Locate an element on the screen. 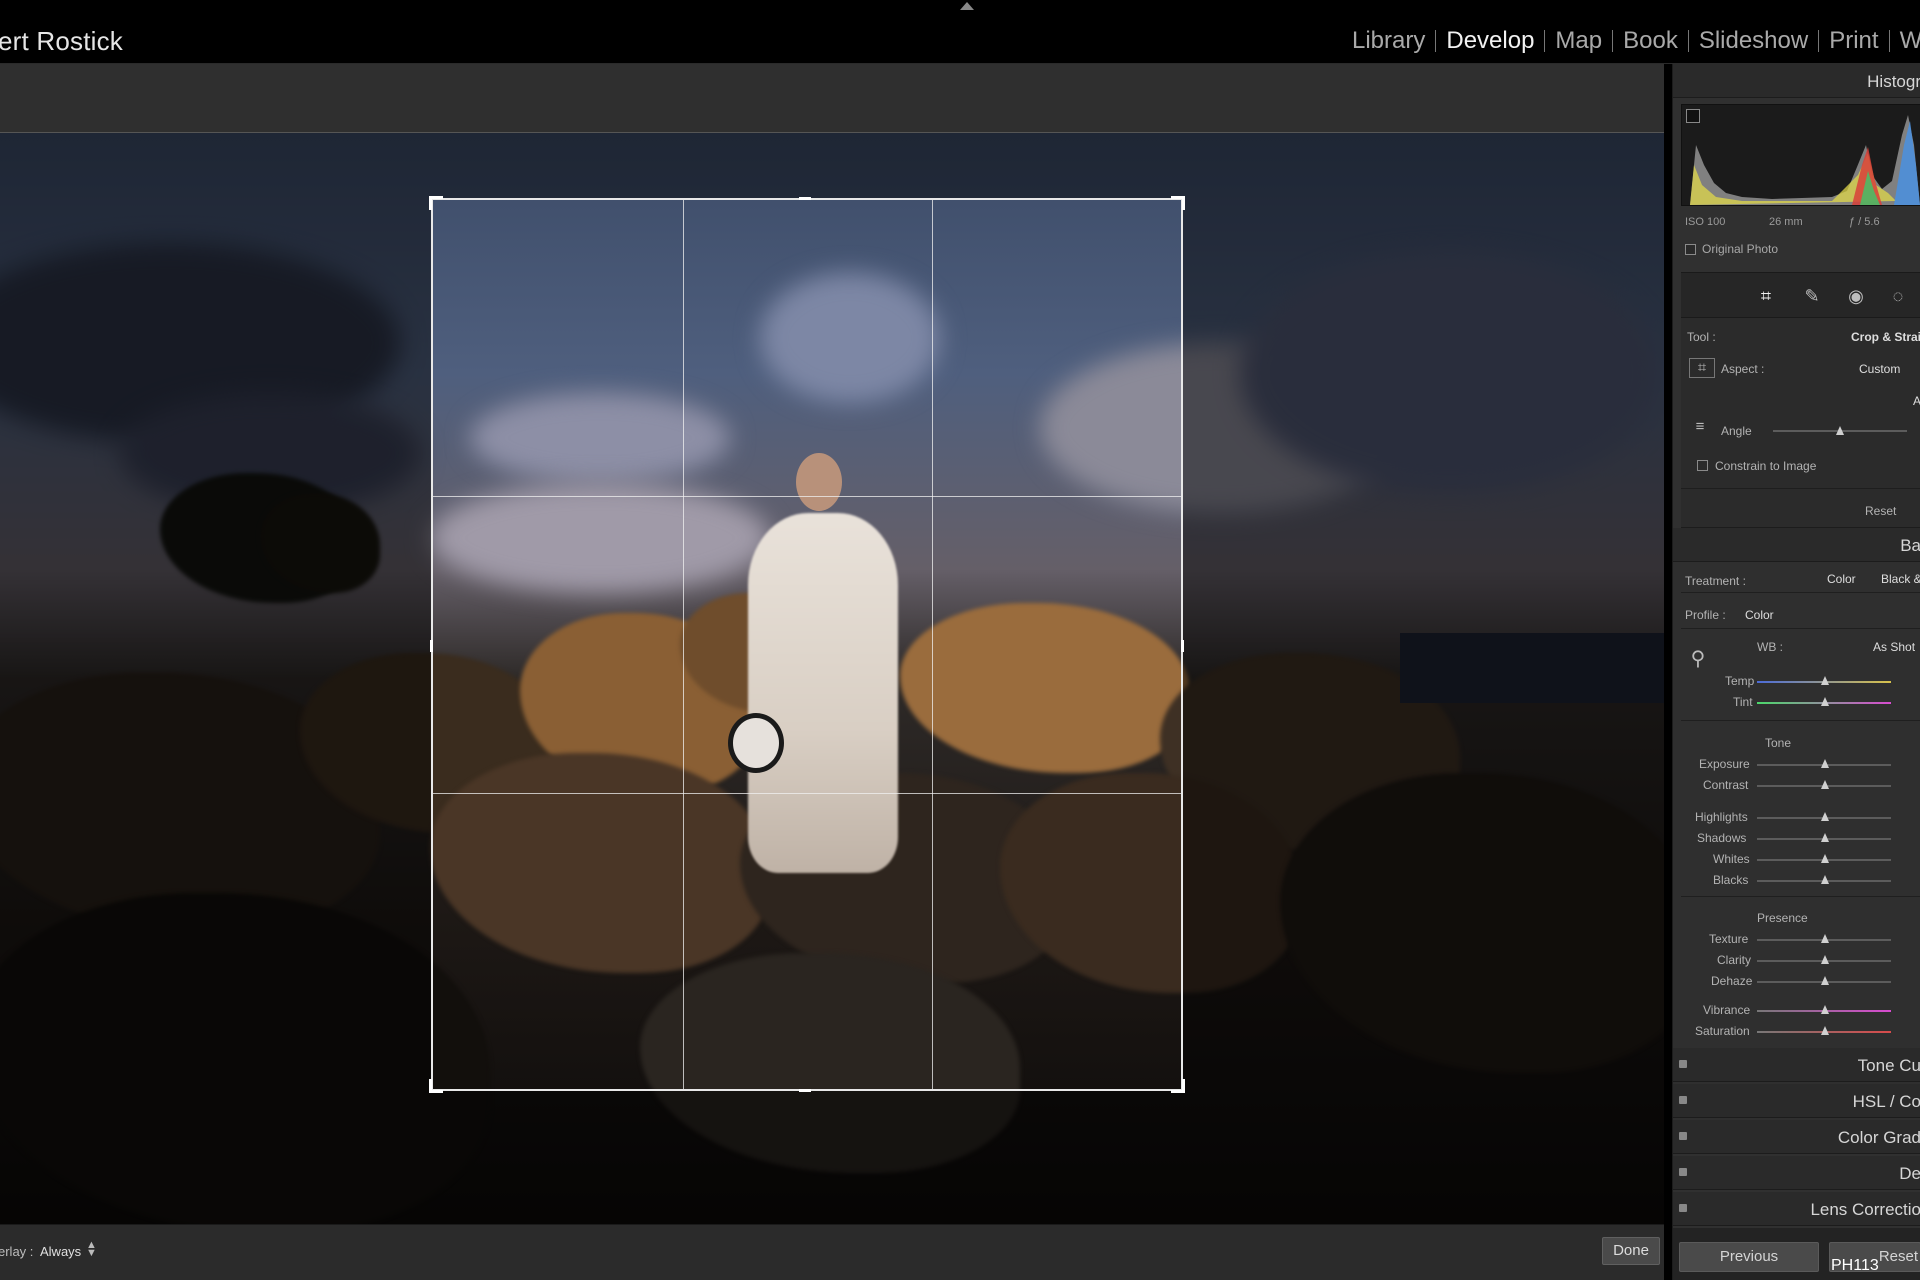 The image size is (1920, 1280). temp-slider-thumb is located at coordinates (1825, 680).